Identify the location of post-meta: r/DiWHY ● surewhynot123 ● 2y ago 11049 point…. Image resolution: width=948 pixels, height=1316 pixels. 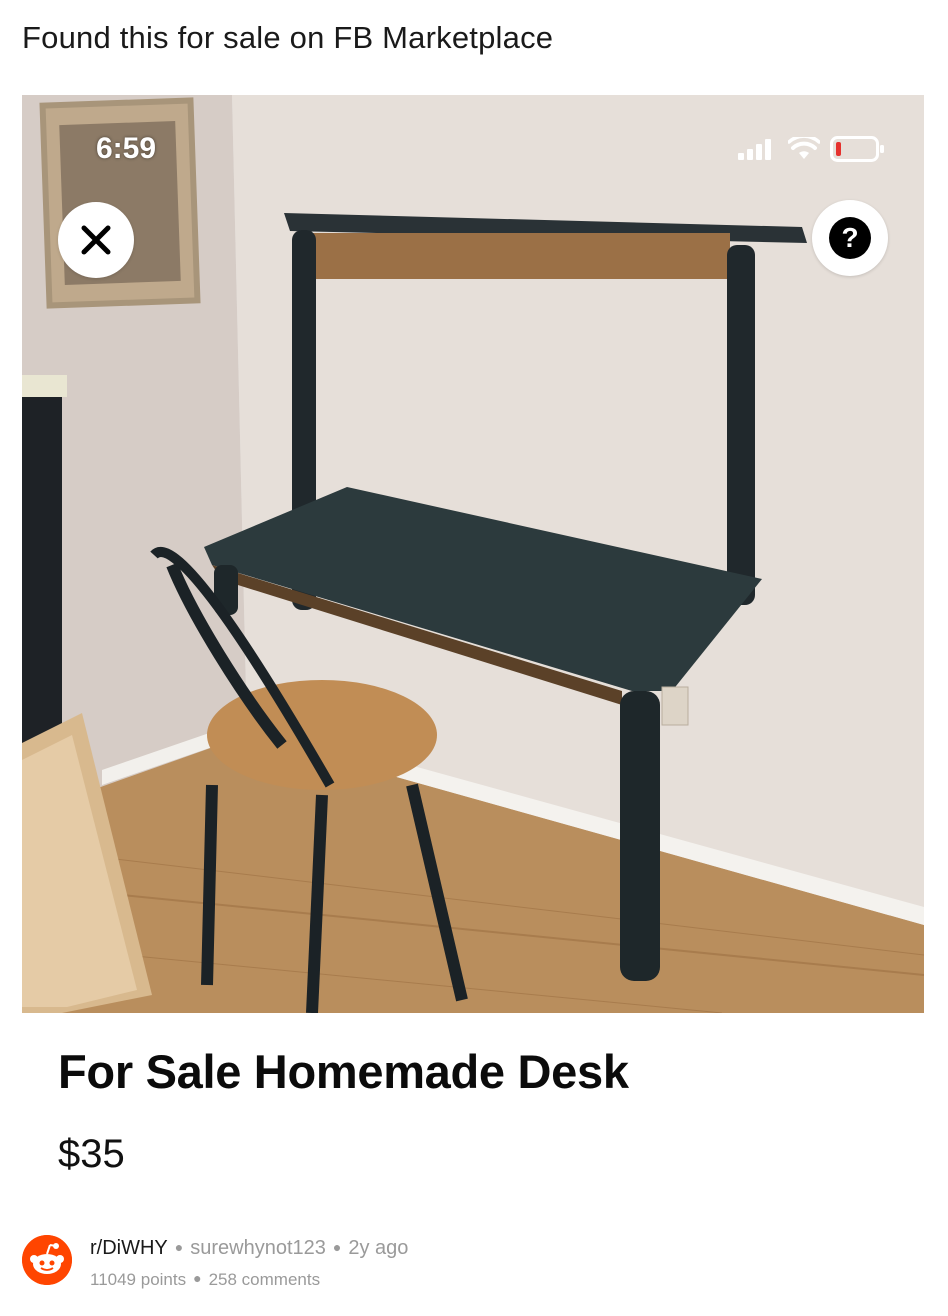
(322, 1263).